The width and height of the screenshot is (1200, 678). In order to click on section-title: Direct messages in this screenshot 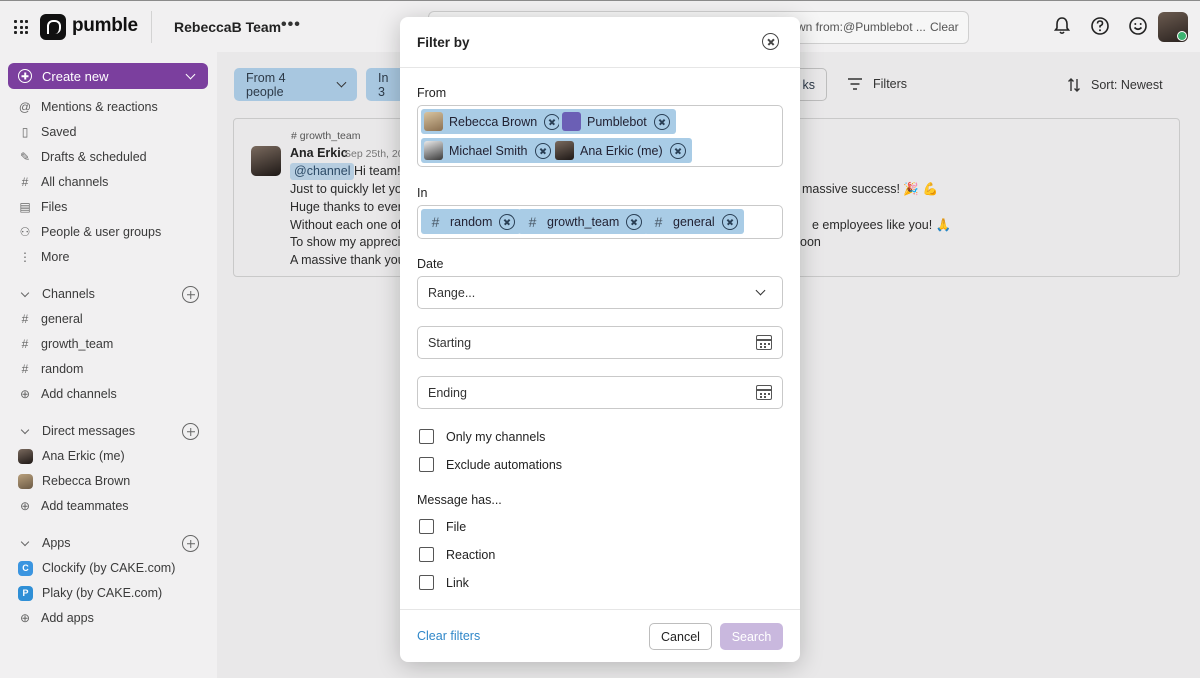, I will do `click(89, 431)`.